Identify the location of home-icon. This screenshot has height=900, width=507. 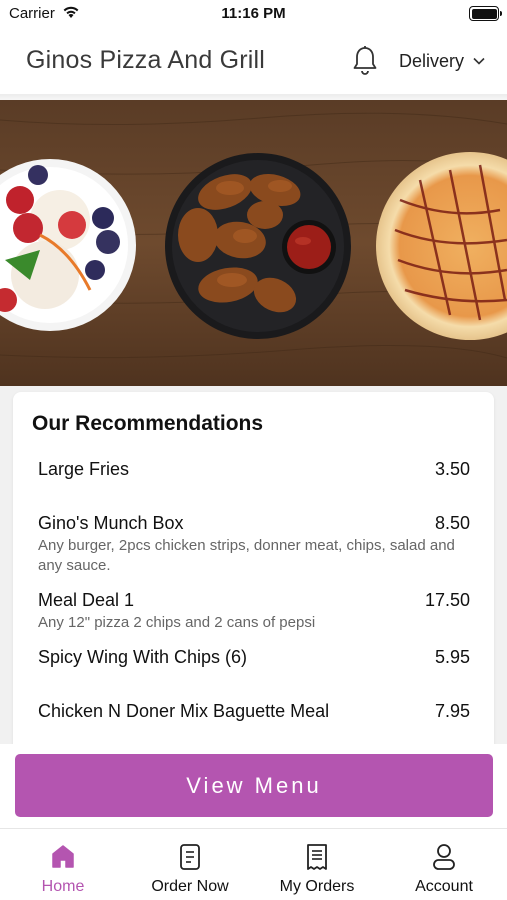
(63, 856).